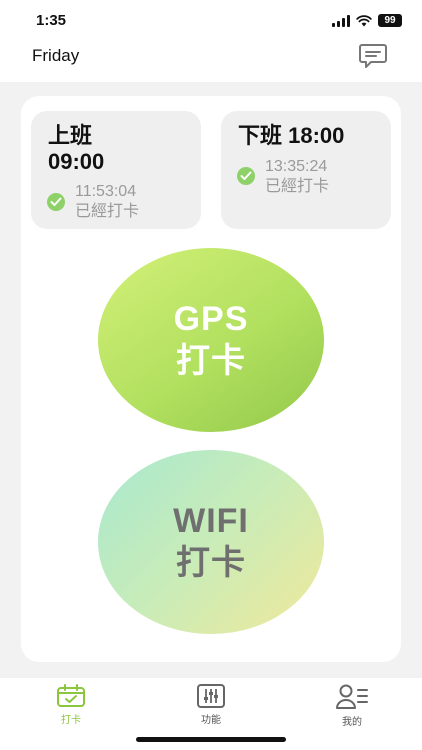  Describe the element at coordinates (291, 135) in the screenshot. I see `off-duty-title: 下班 18:00` at that location.